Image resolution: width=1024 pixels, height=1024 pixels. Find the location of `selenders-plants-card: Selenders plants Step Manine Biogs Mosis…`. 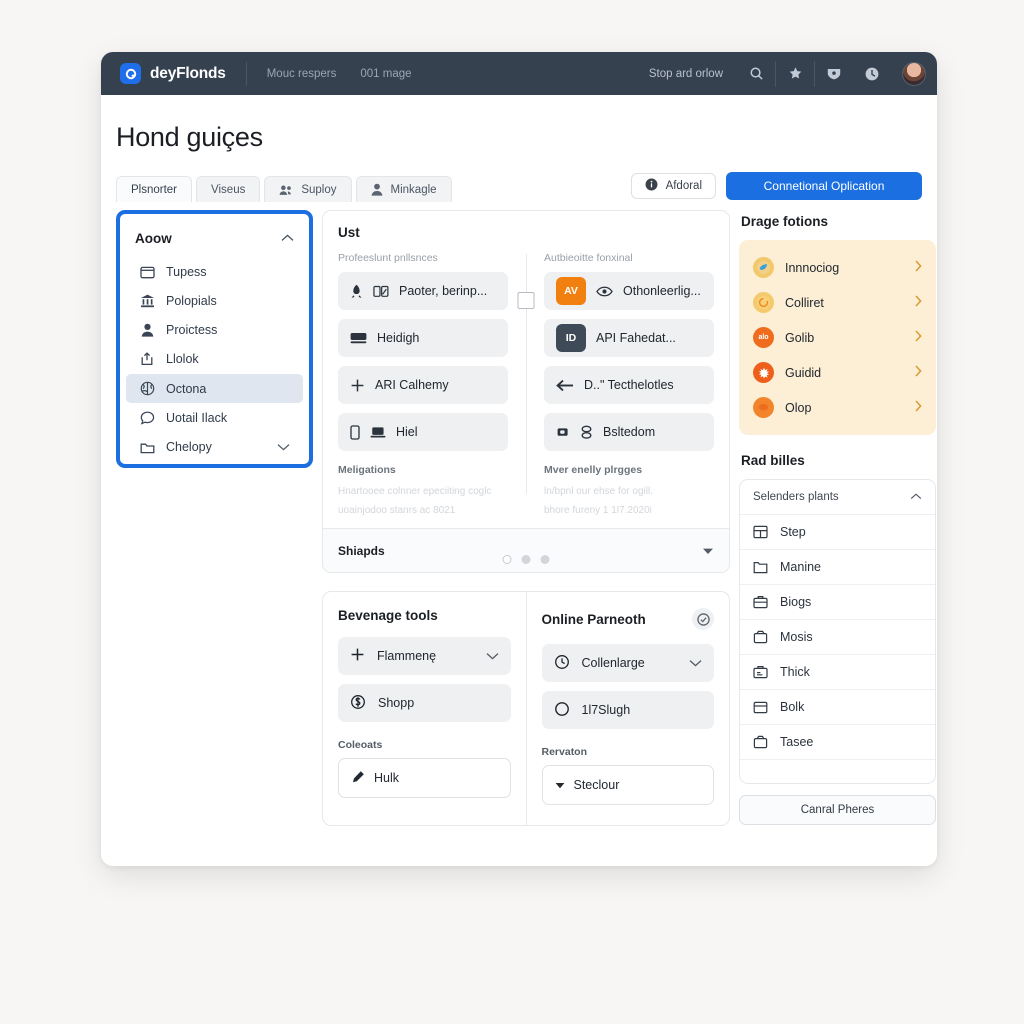

selenders-plants-card: Selenders plants Step Manine Biogs Mosis… is located at coordinates (837, 631).